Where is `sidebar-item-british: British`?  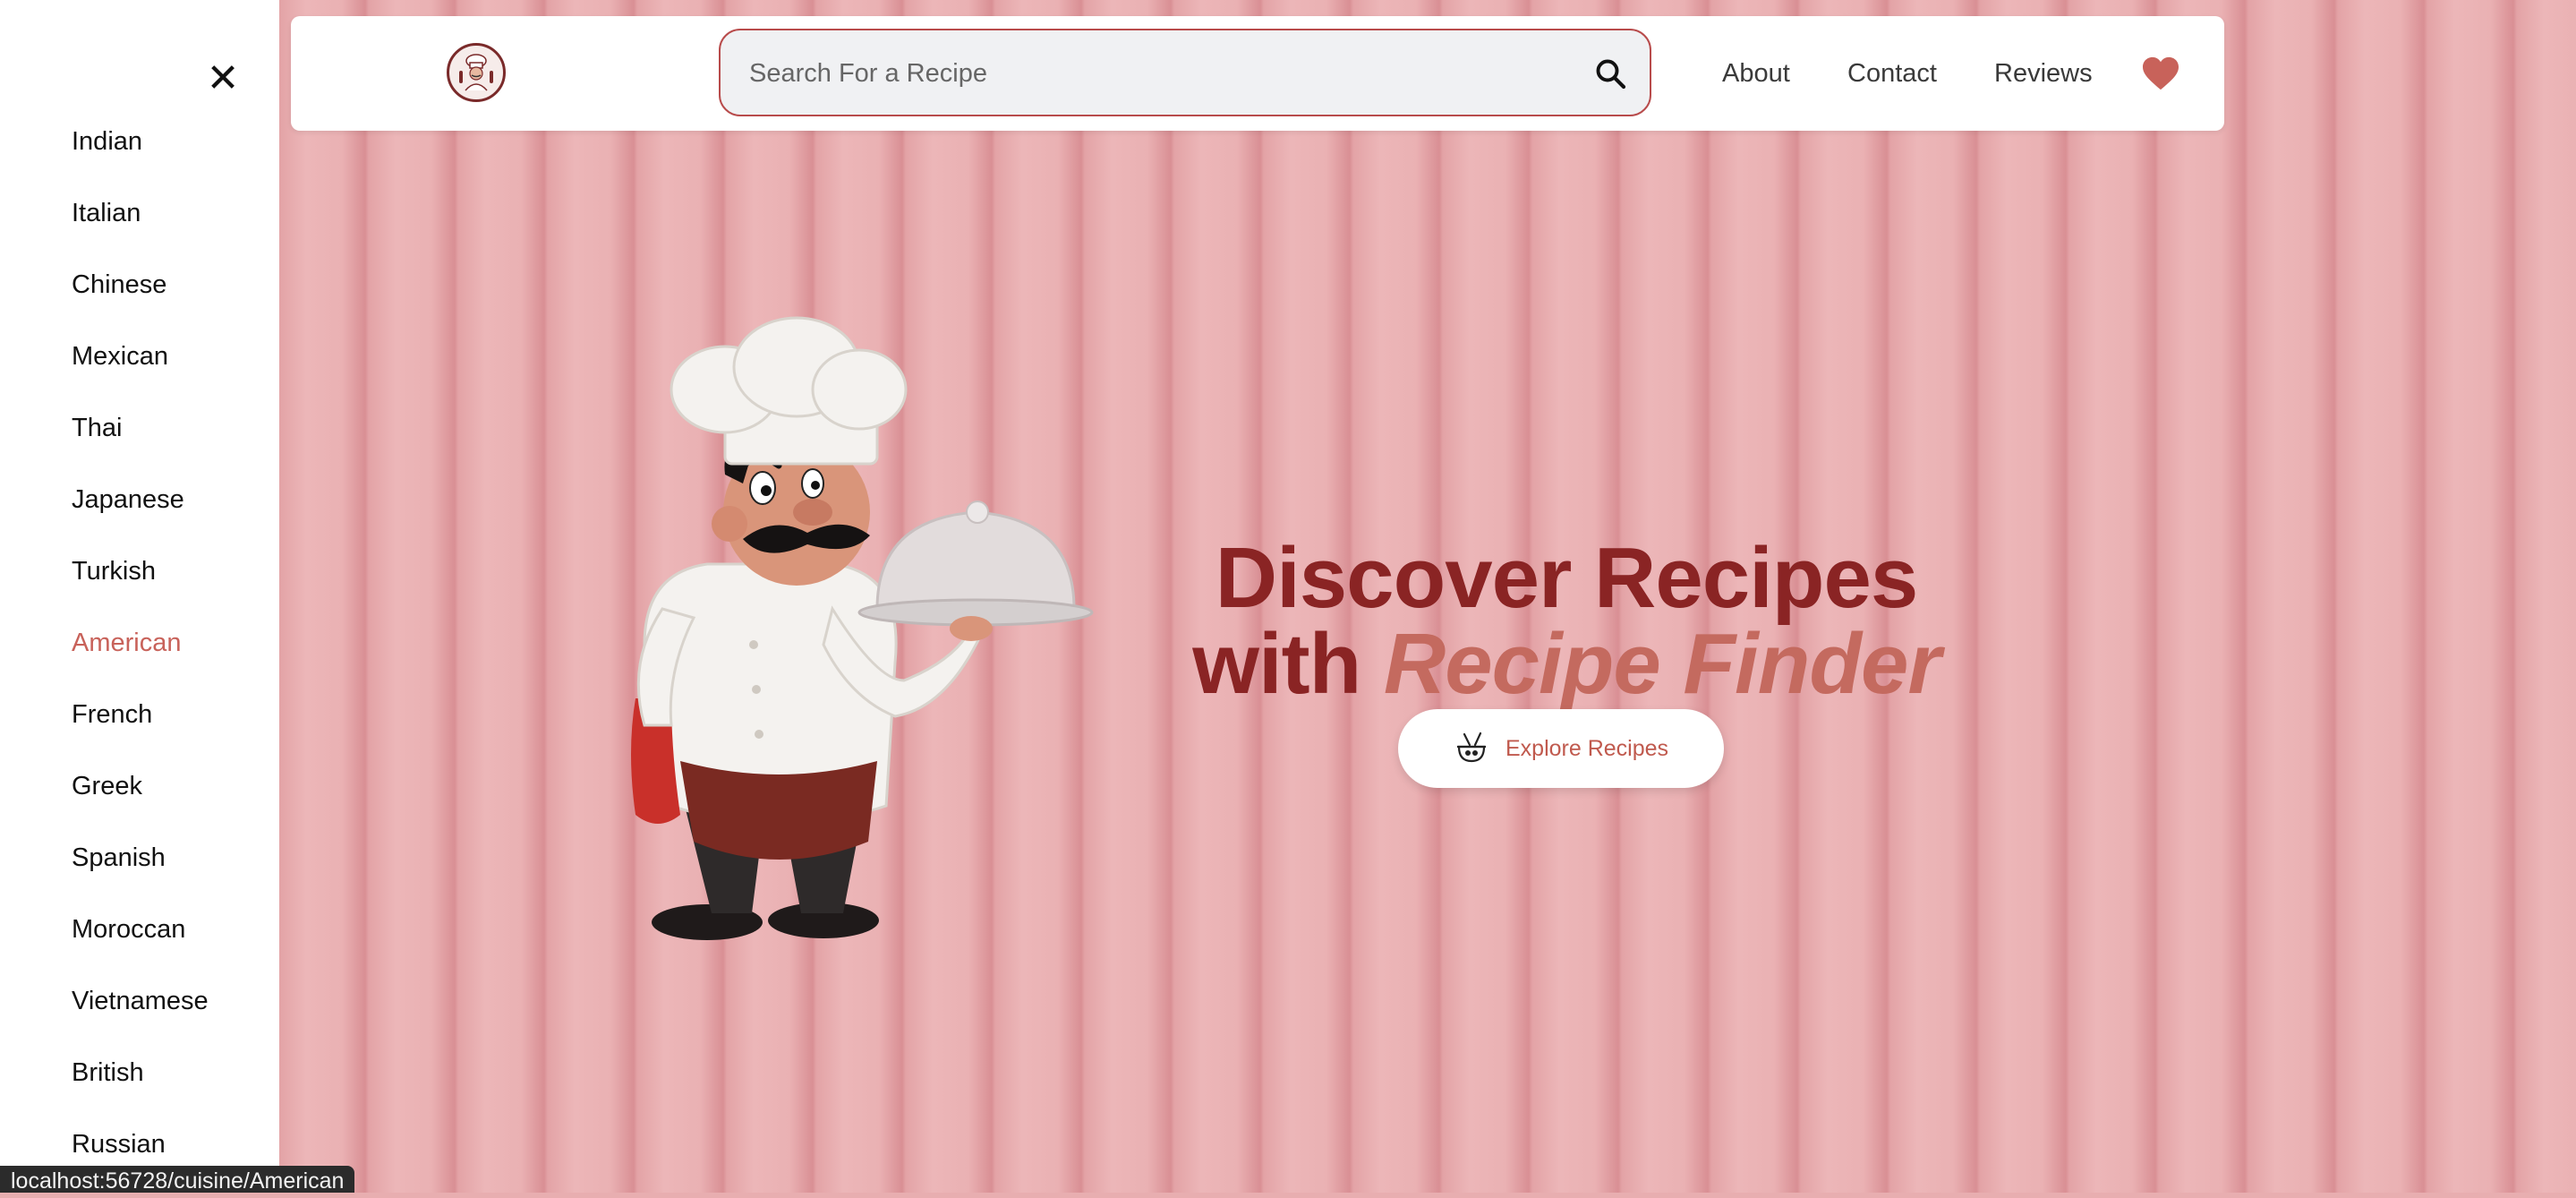 sidebar-item-british: British is located at coordinates (140, 1090).